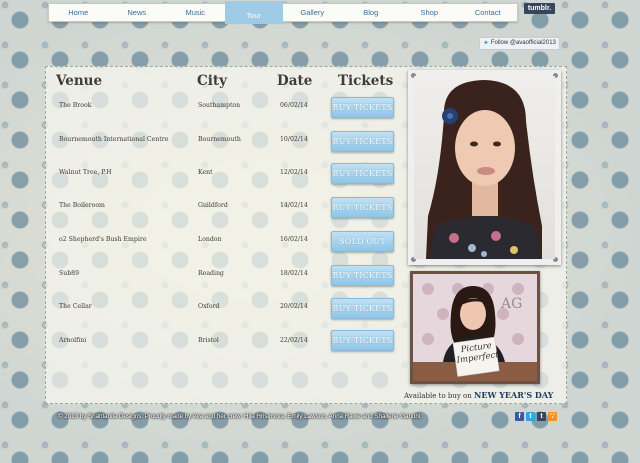  I want to click on sold-out-button: SOLD OUT, so click(362, 241).